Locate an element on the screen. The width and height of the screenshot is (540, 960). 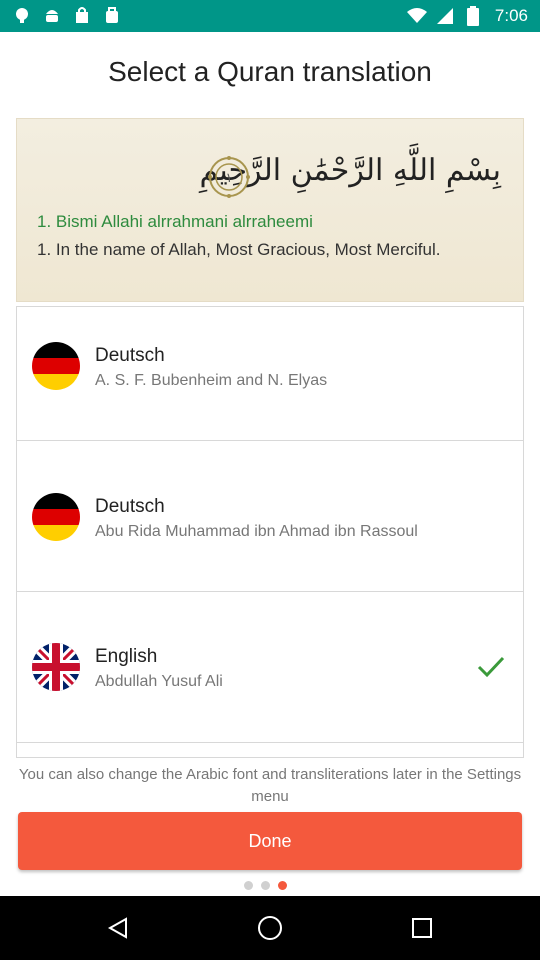
shopping-icon is located at coordinates (112, 15).